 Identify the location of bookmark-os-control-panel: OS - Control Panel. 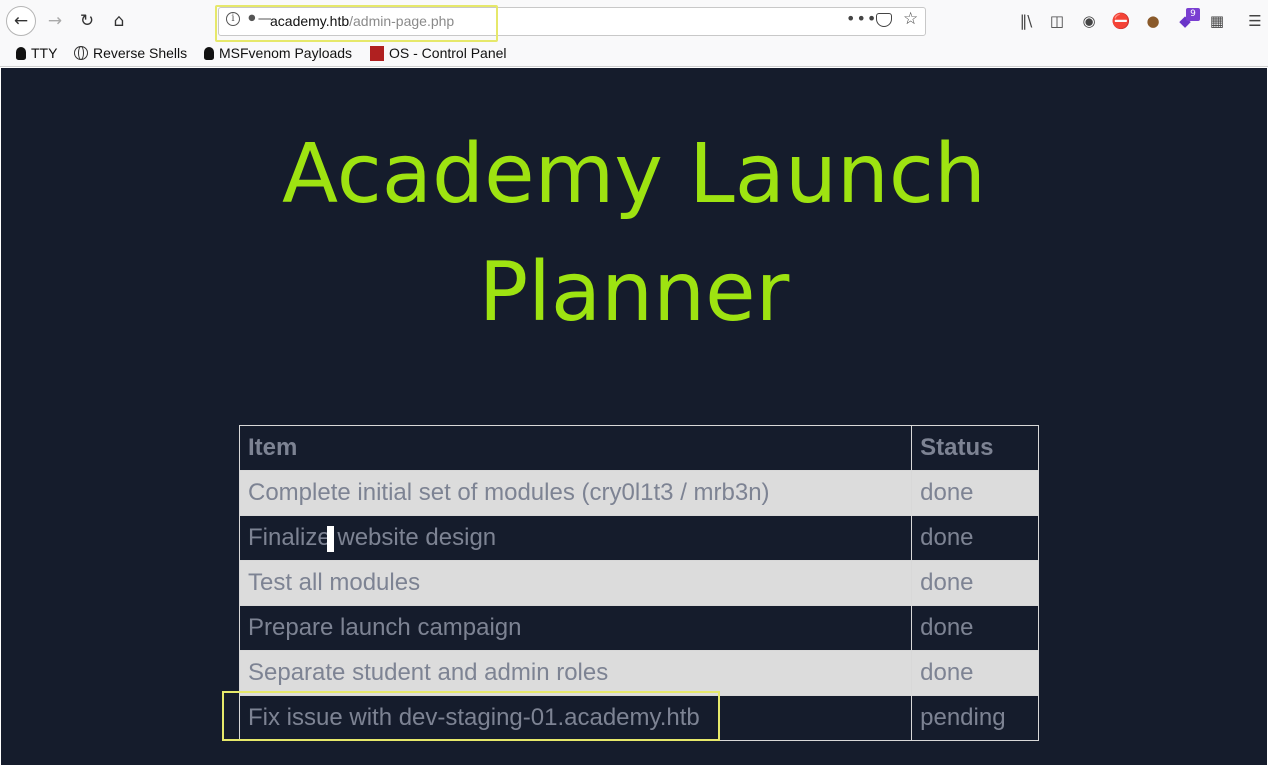
(438, 53).